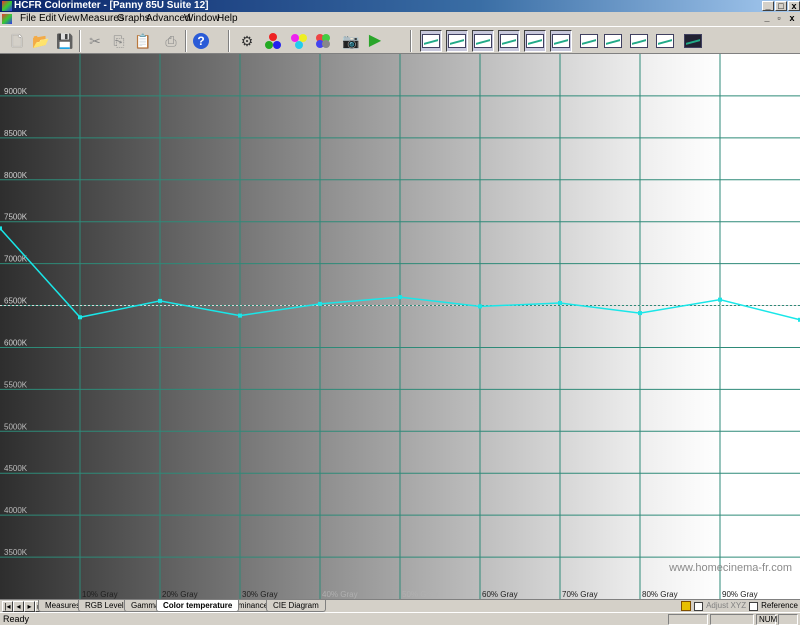 Image resolution: width=800 pixels, height=625 pixels. I want to click on adjust-icon, so click(686, 606).